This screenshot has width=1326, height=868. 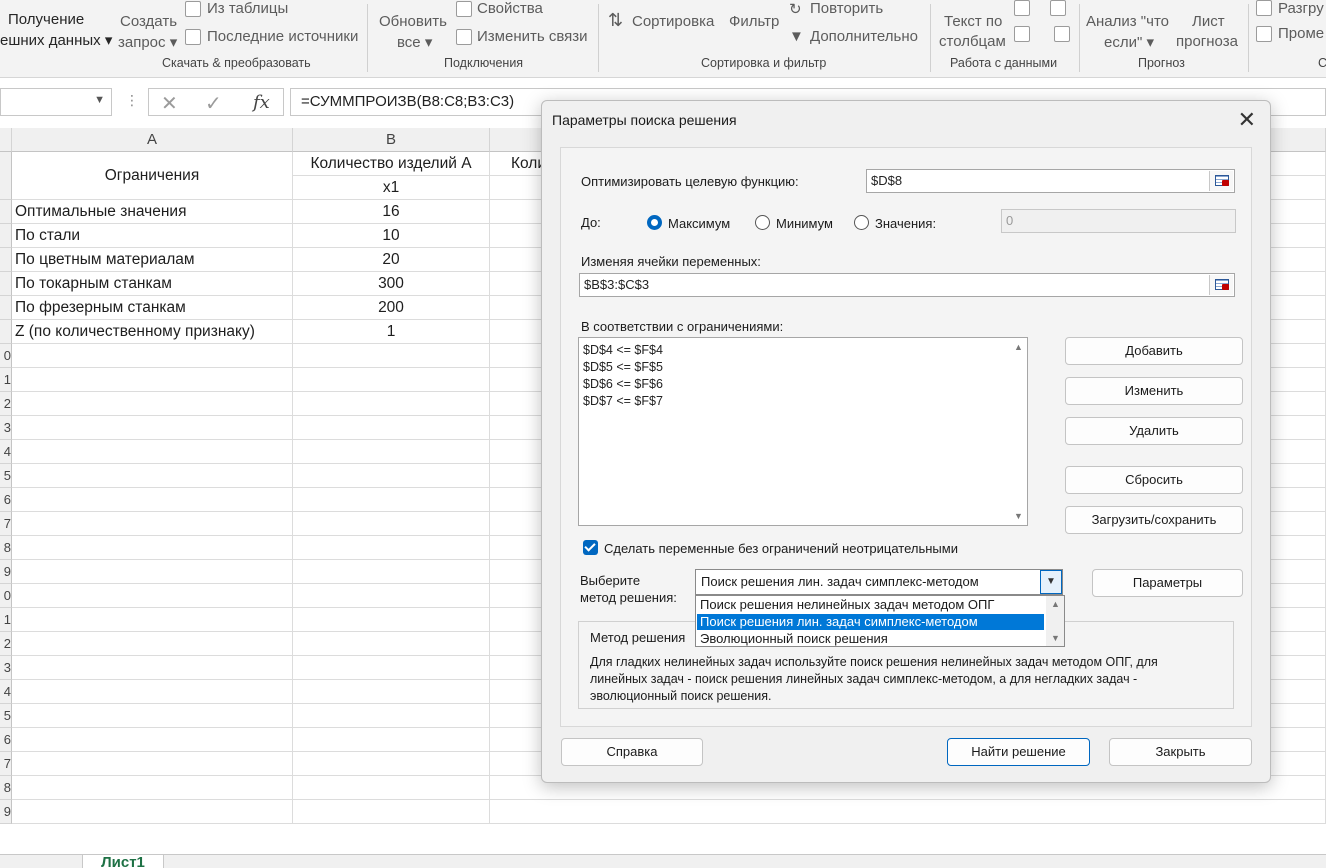 I want to click on sort-az-icon: ⇅, so click(x=615, y=20).